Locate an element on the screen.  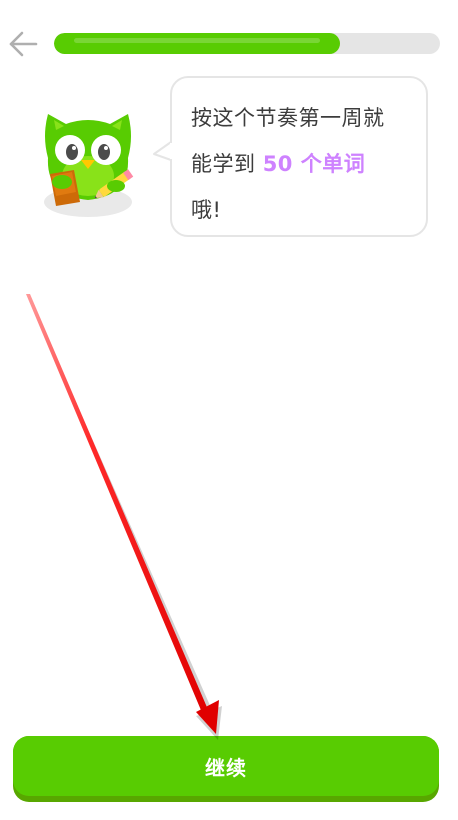
continue-button-face: 继续 is located at coordinates (226, 766).